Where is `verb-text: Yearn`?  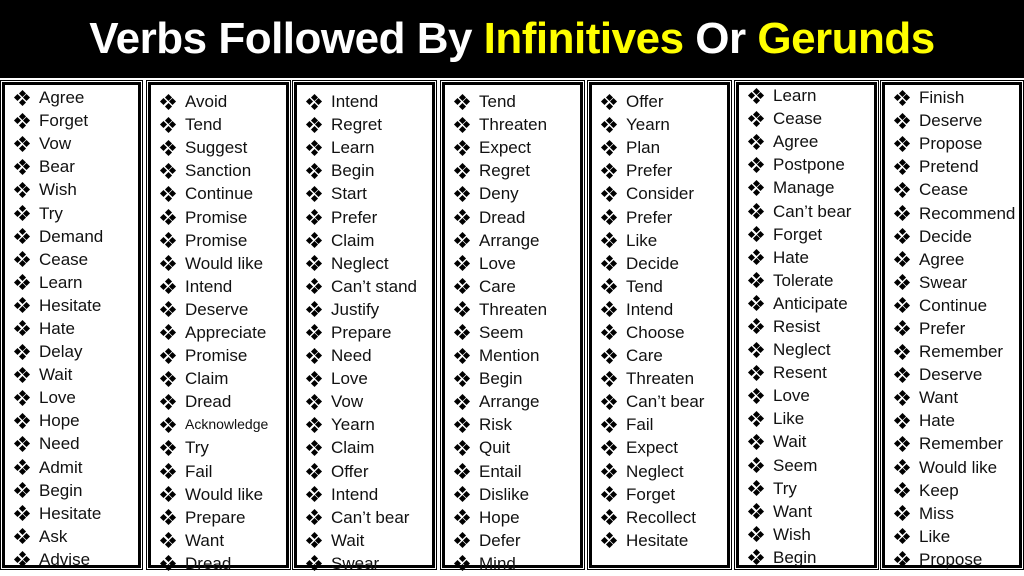 verb-text: Yearn is located at coordinates (353, 425).